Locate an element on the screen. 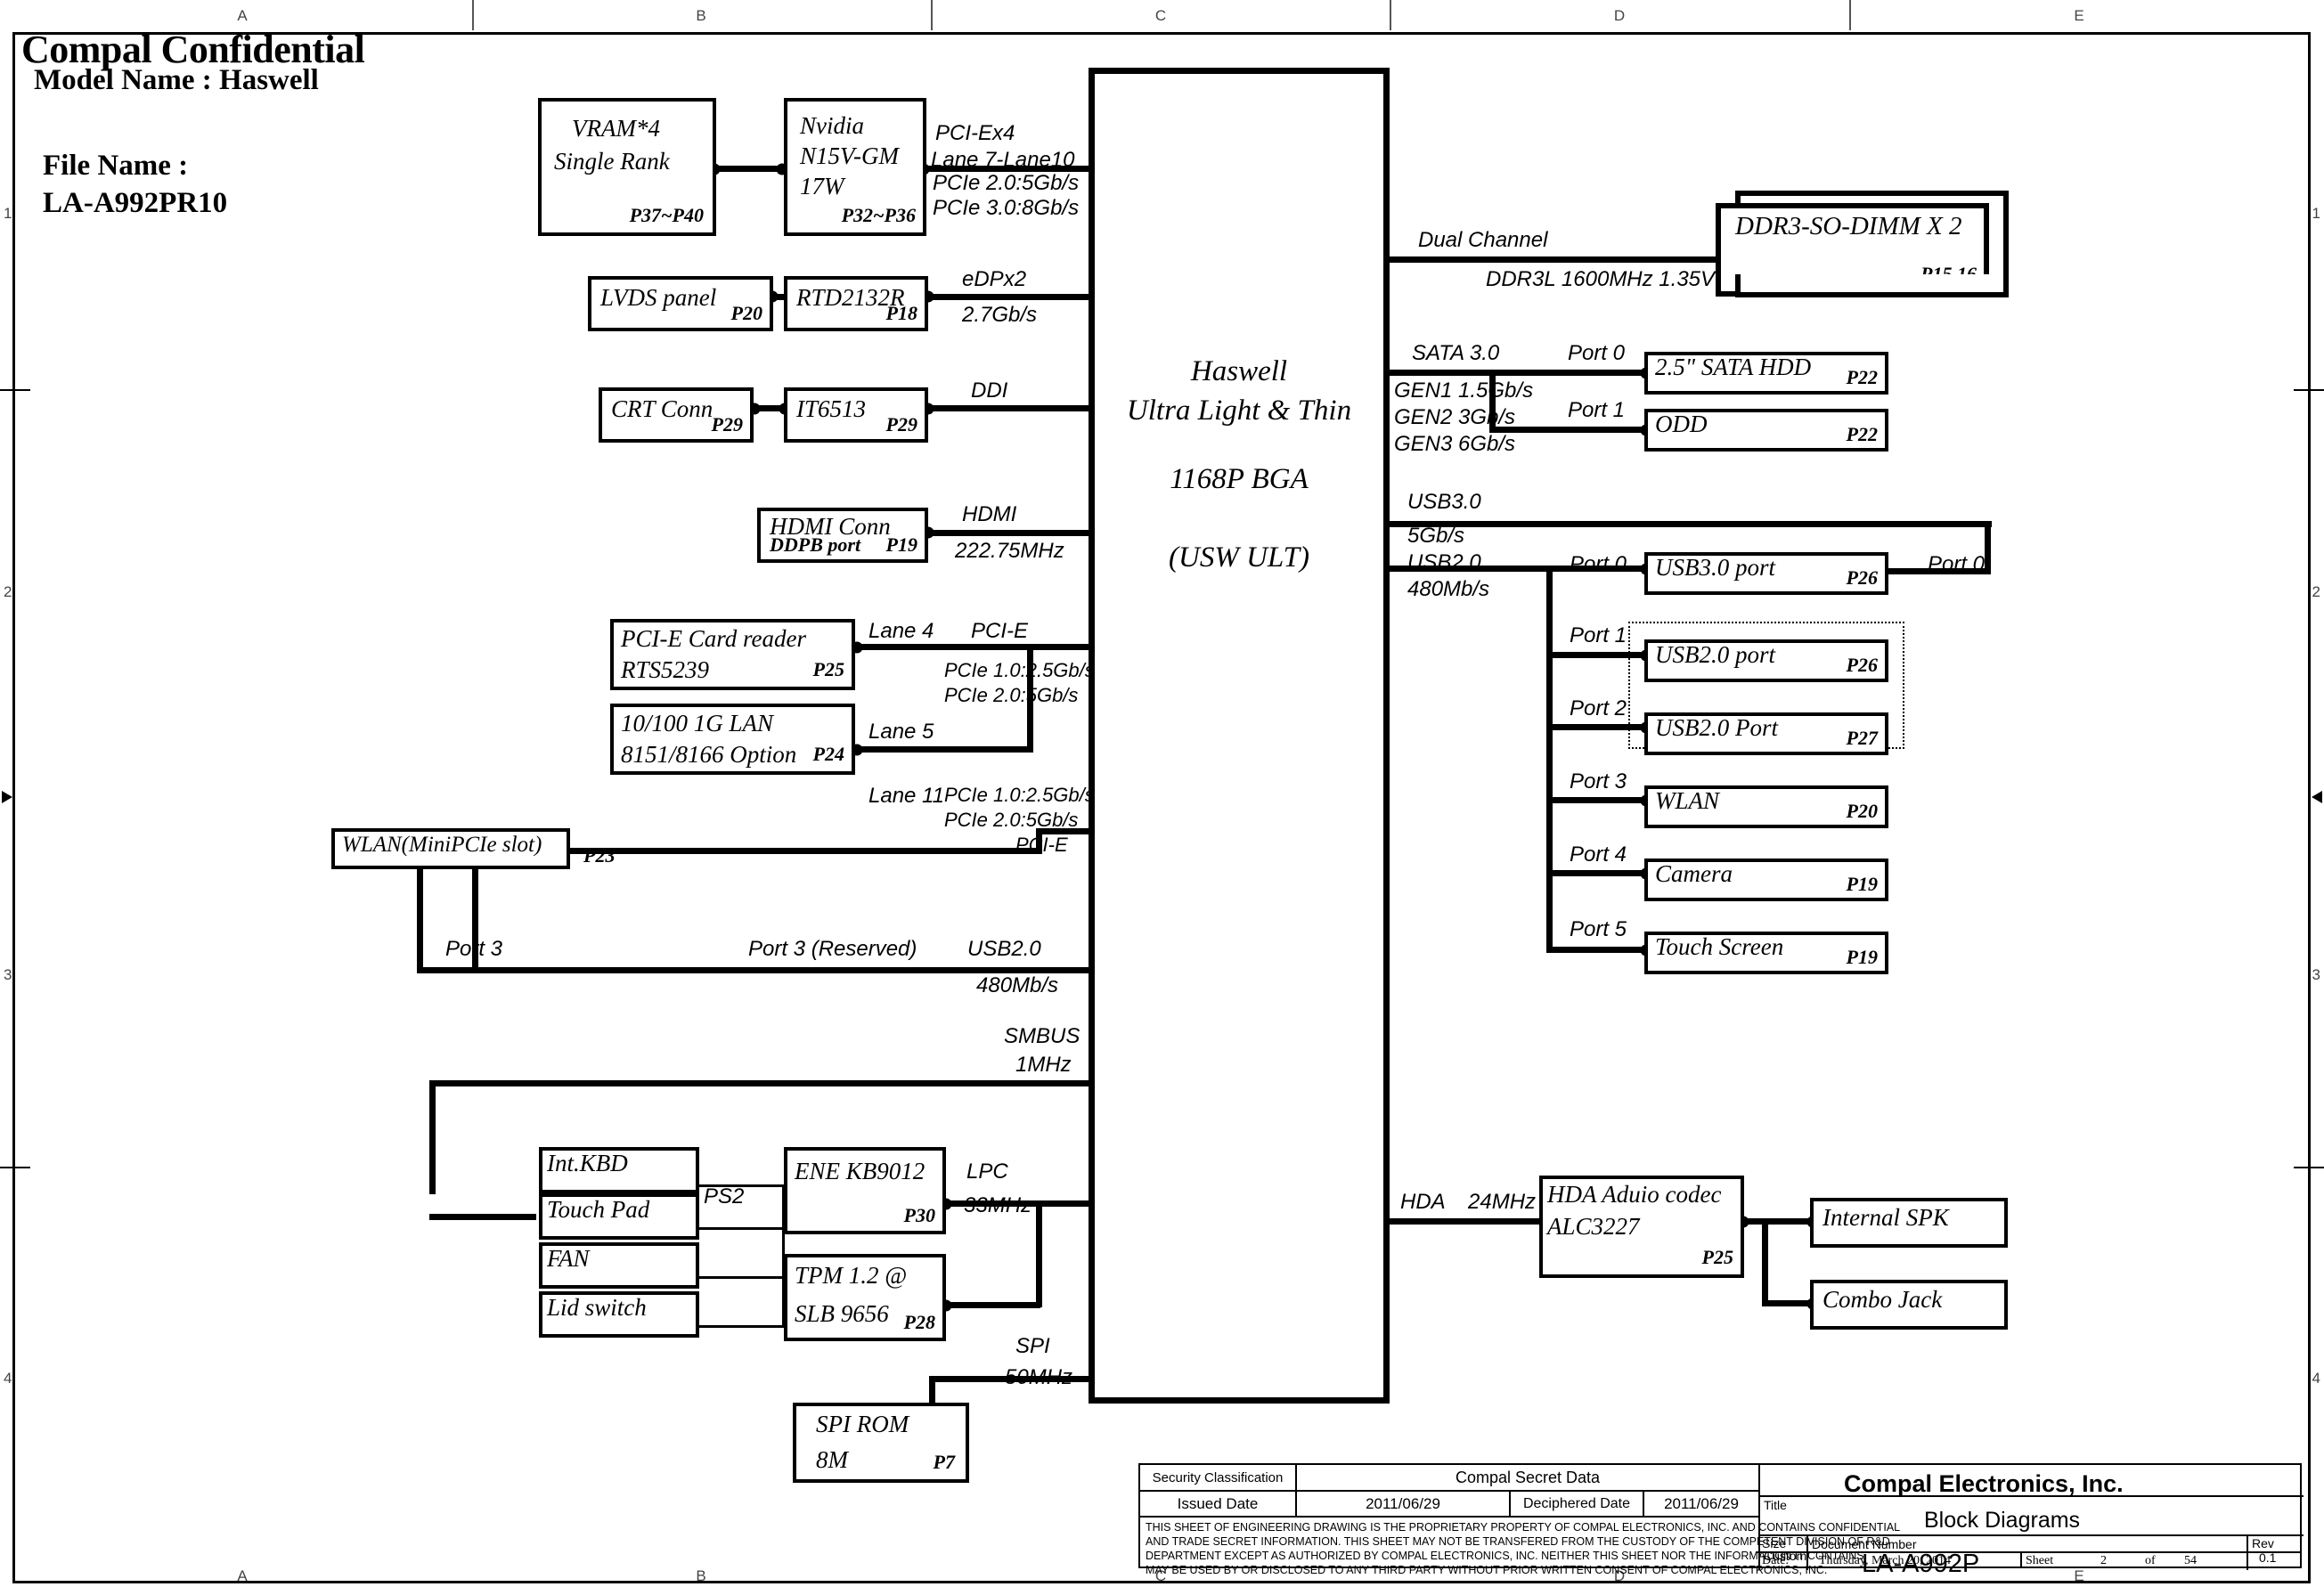 The width and height of the screenshot is (2324, 1595). label-pcie-lane: Lane 7-Lane10 is located at coordinates (1003, 160).